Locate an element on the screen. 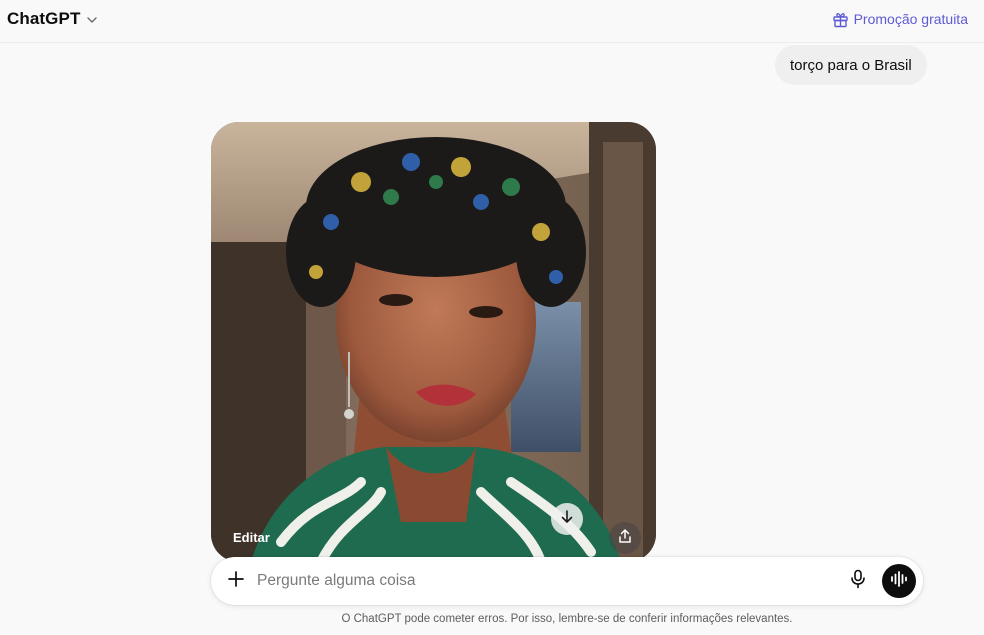  download-icon is located at coordinates (567, 519).